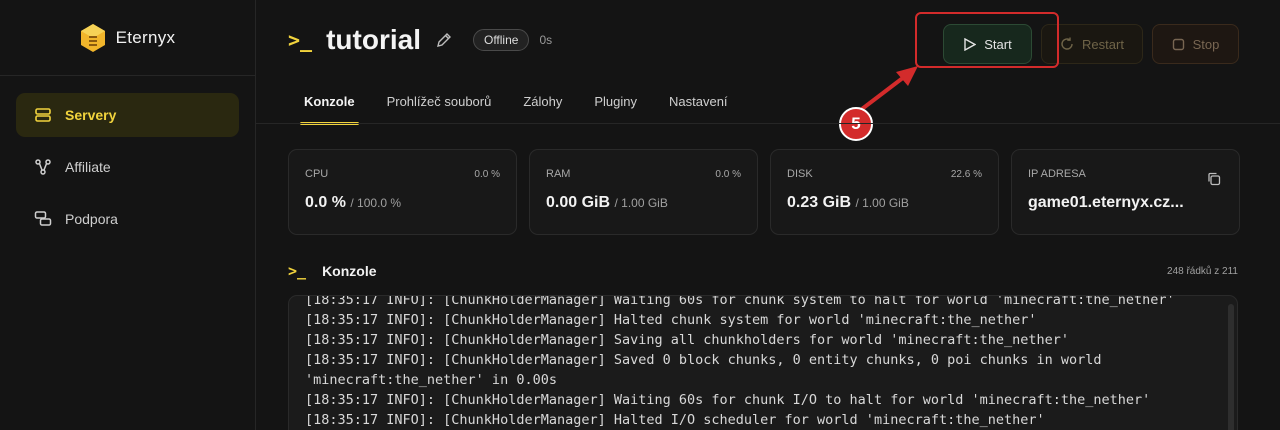 This screenshot has height=430, width=1280. Describe the element at coordinates (91, 115) in the screenshot. I see `sidebar-item-label: Servery` at that location.